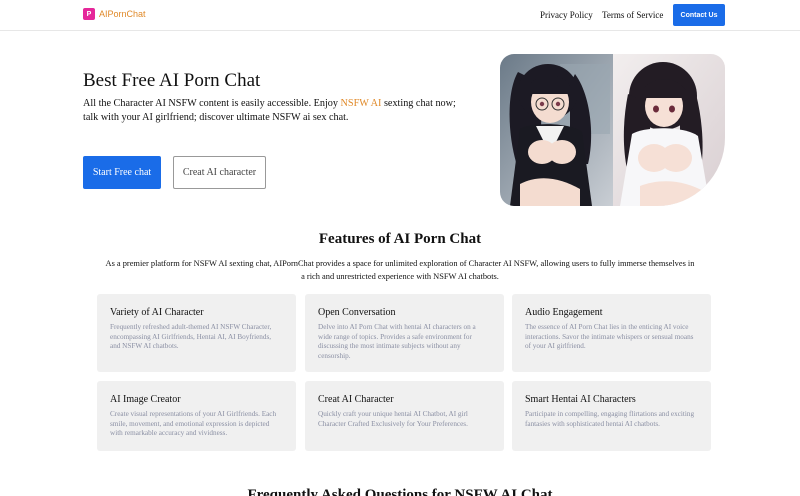 The width and height of the screenshot is (800, 496). What do you see at coordinates (219, 172) in the screenshot?
I see `creat-ai-character-button: Creat AI character` at bounding box center [219, 172].